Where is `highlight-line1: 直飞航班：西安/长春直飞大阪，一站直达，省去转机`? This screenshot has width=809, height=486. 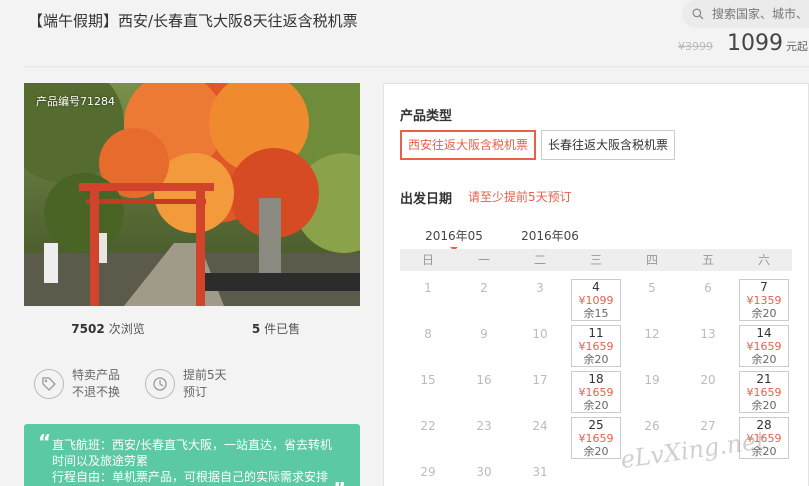
highlight-line1: 直飞航班：西安/长春直飞大阪，一站直达，省去转机 is located at coordinates (192, 445).